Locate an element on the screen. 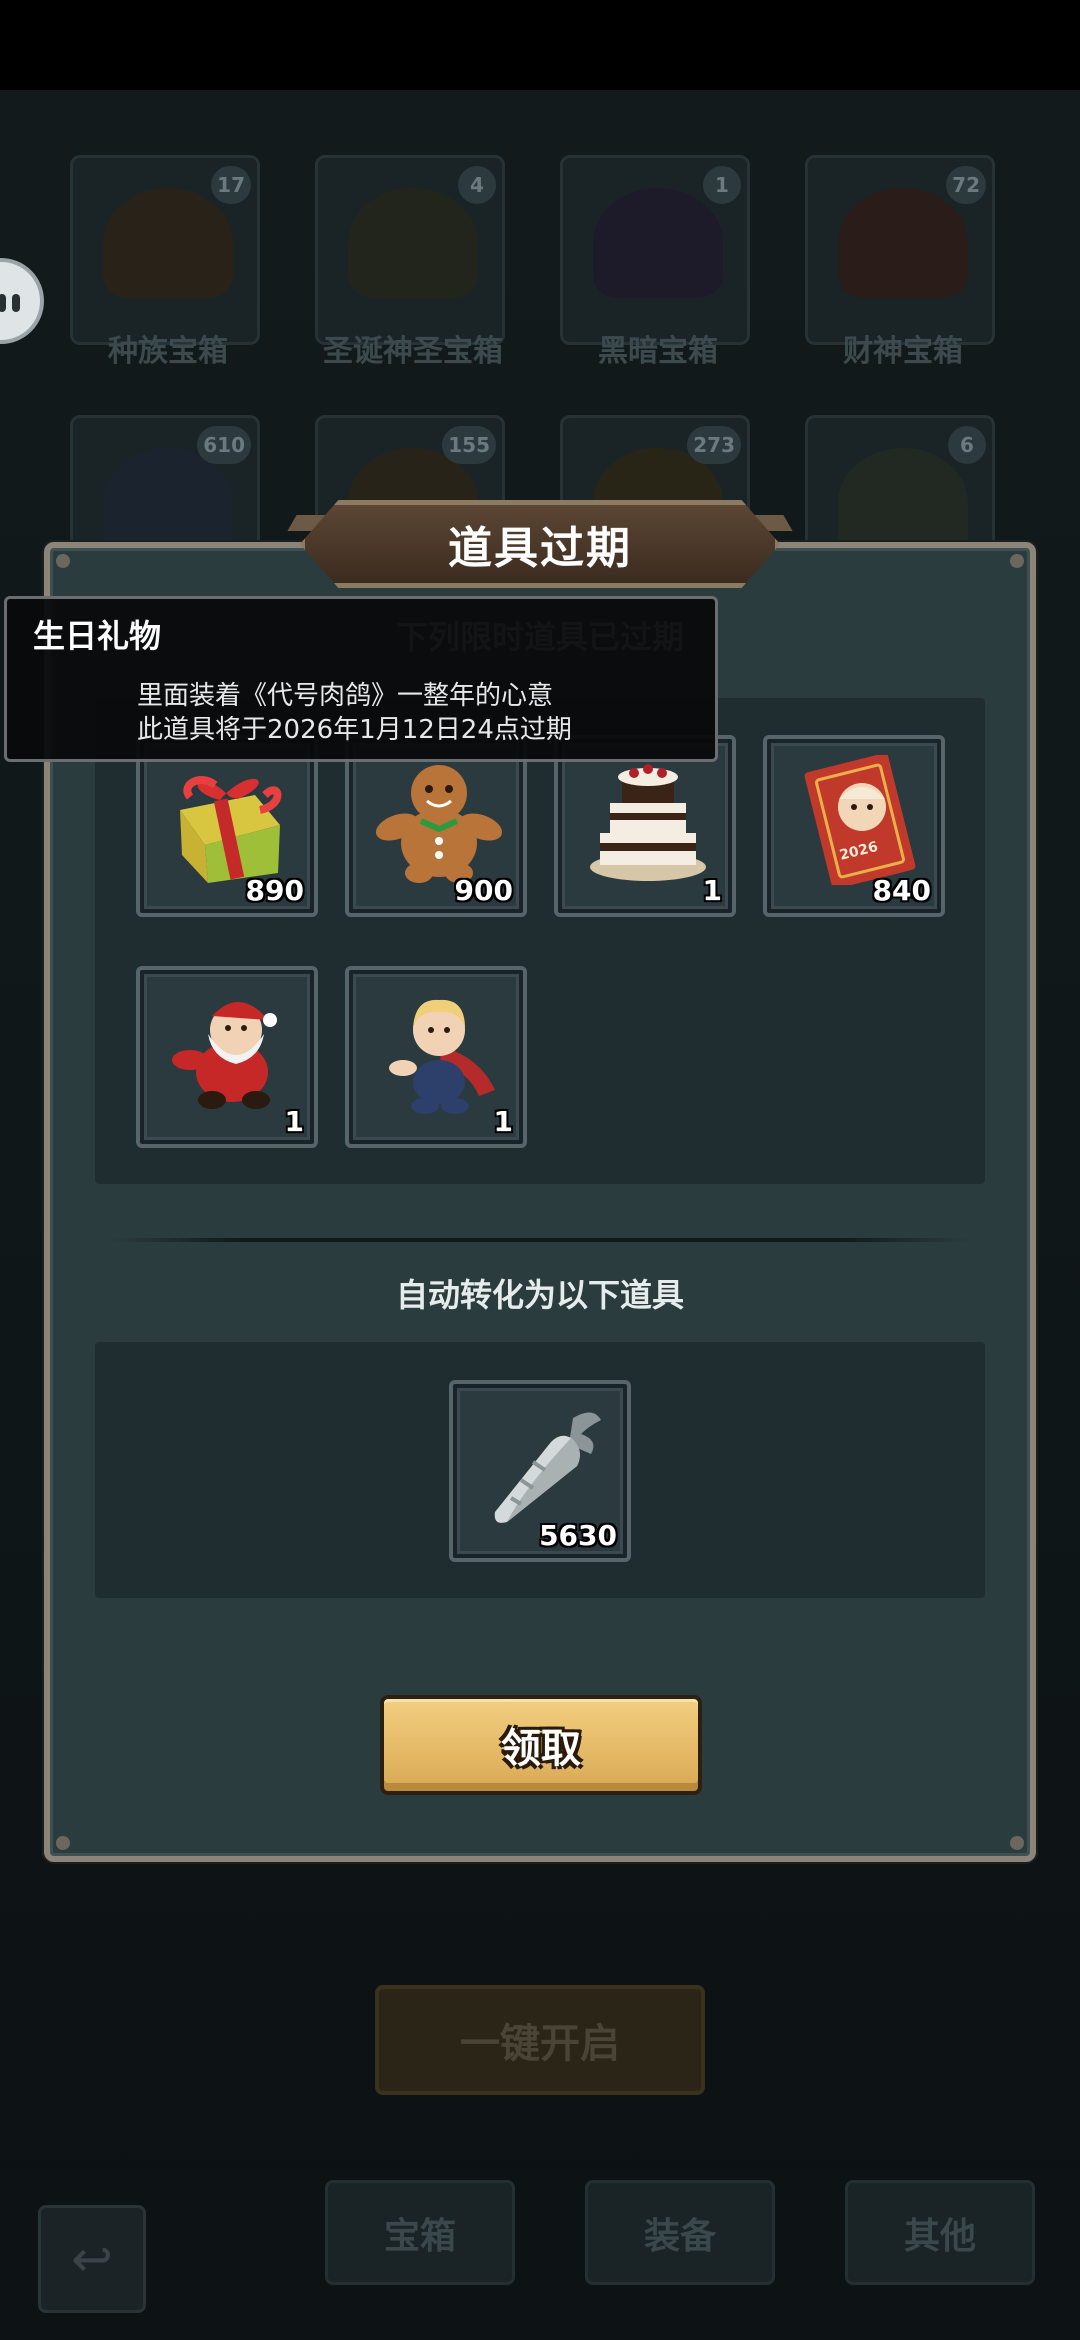 The height and width of the screenshot is (2340, 1080). back-arrow-icon: ↩ is located at coordinates (92, 2259).